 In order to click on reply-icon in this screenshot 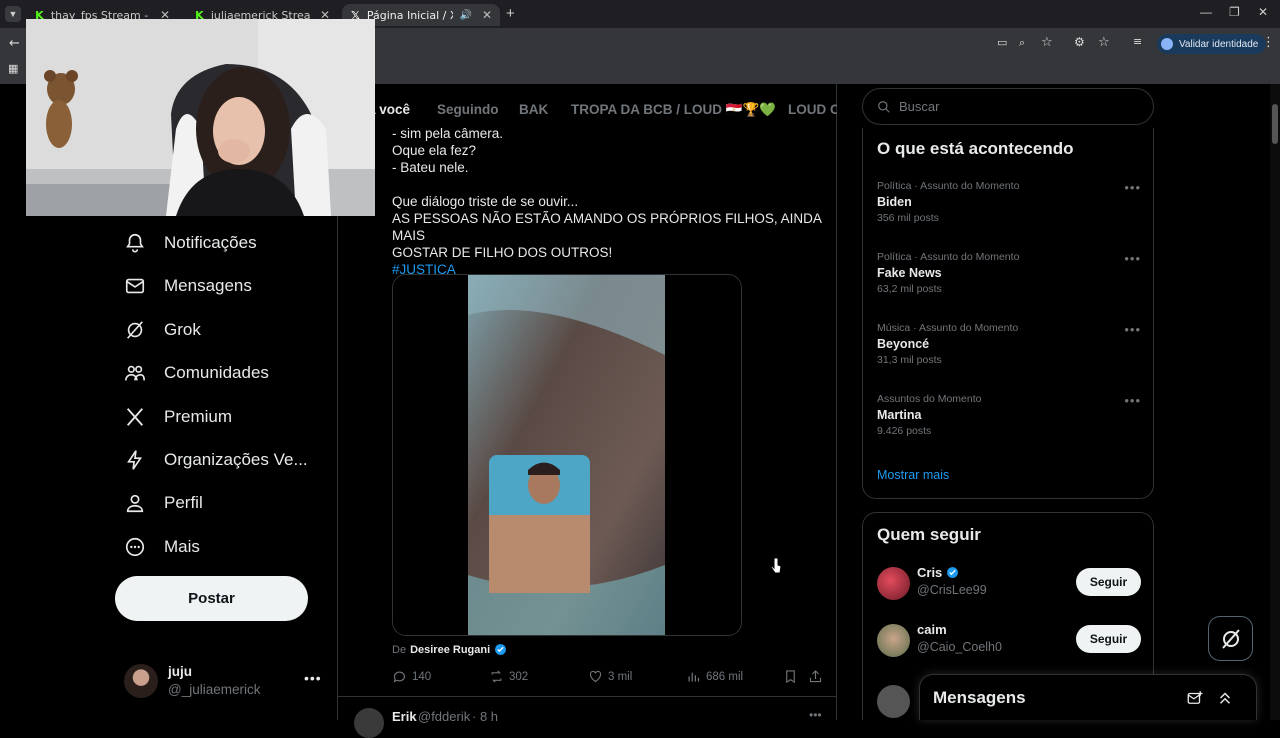, I will do `click(399, 677)`.